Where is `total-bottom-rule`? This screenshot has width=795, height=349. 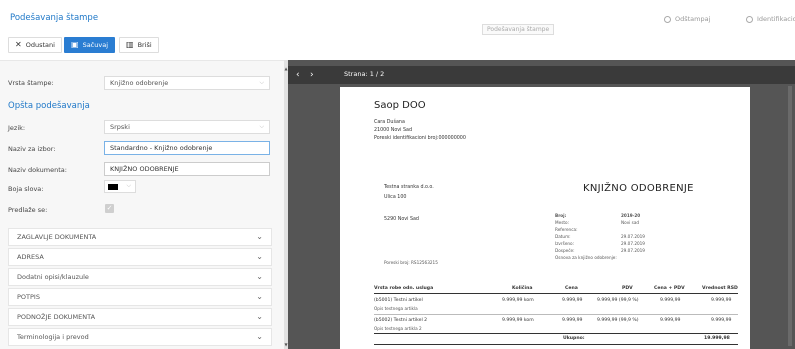 total-bottom-rule is located at coordinates (556, 344).